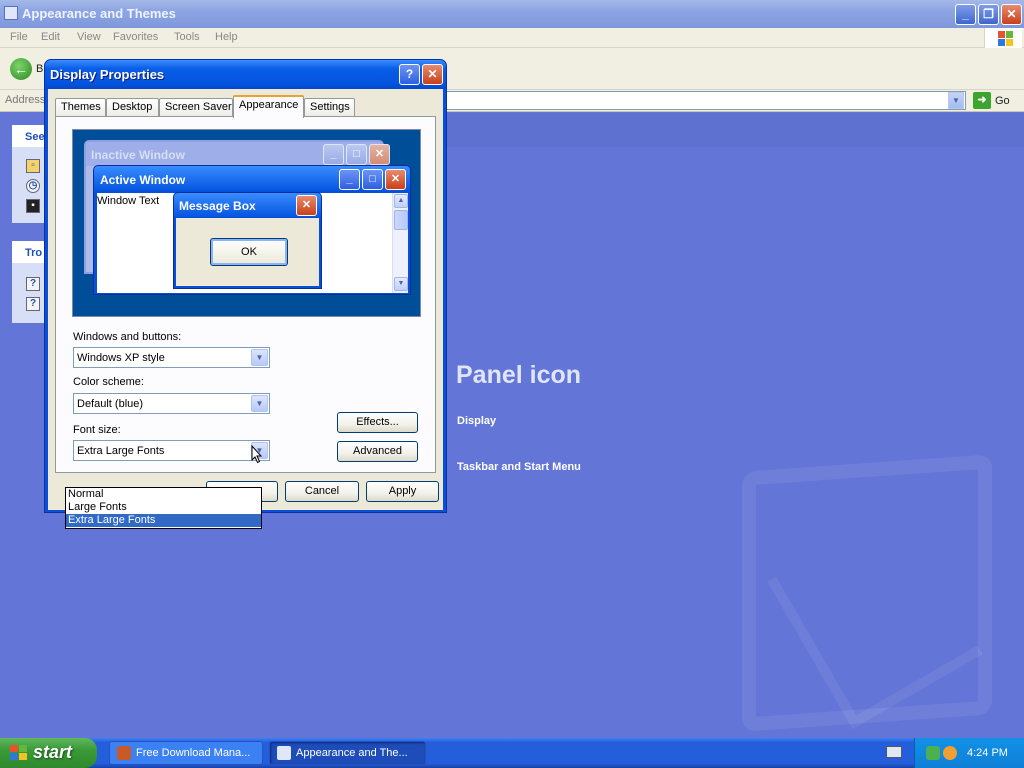  Describe the element at coordinates (268, 106) in the screenshot. I see `tab-appearance: Appearance` at that location.